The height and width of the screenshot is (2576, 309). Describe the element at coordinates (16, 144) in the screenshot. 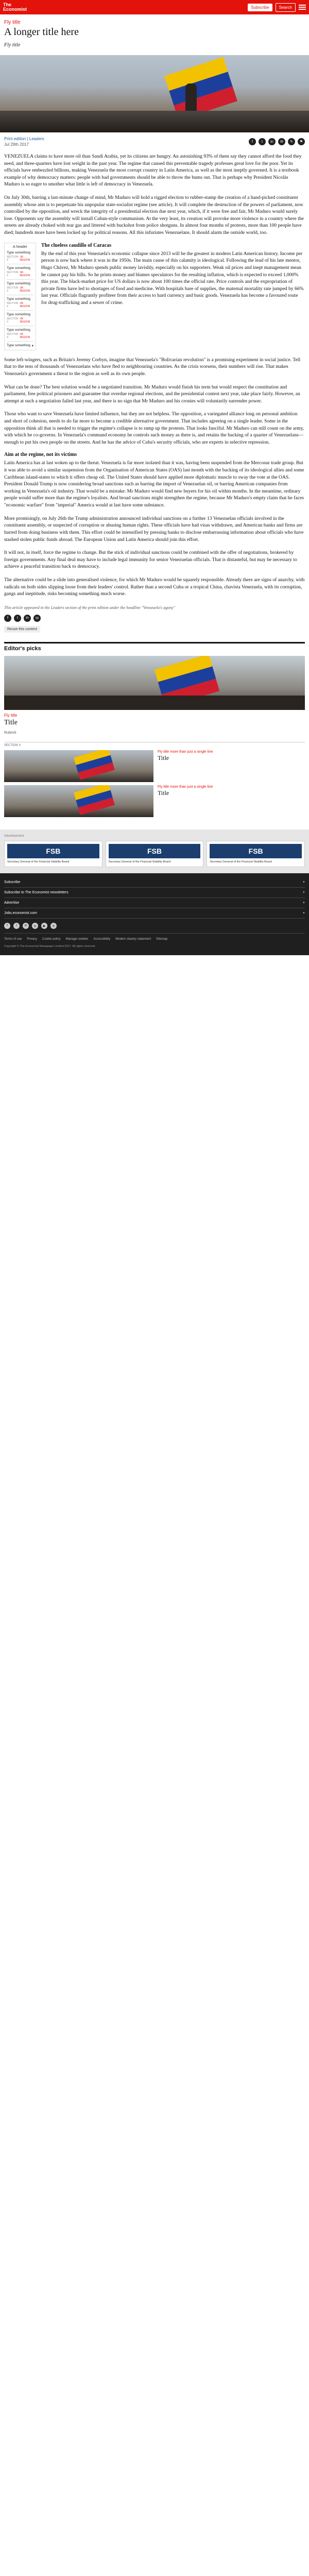

I see `article-date: Jul 29th 2017` at that location.